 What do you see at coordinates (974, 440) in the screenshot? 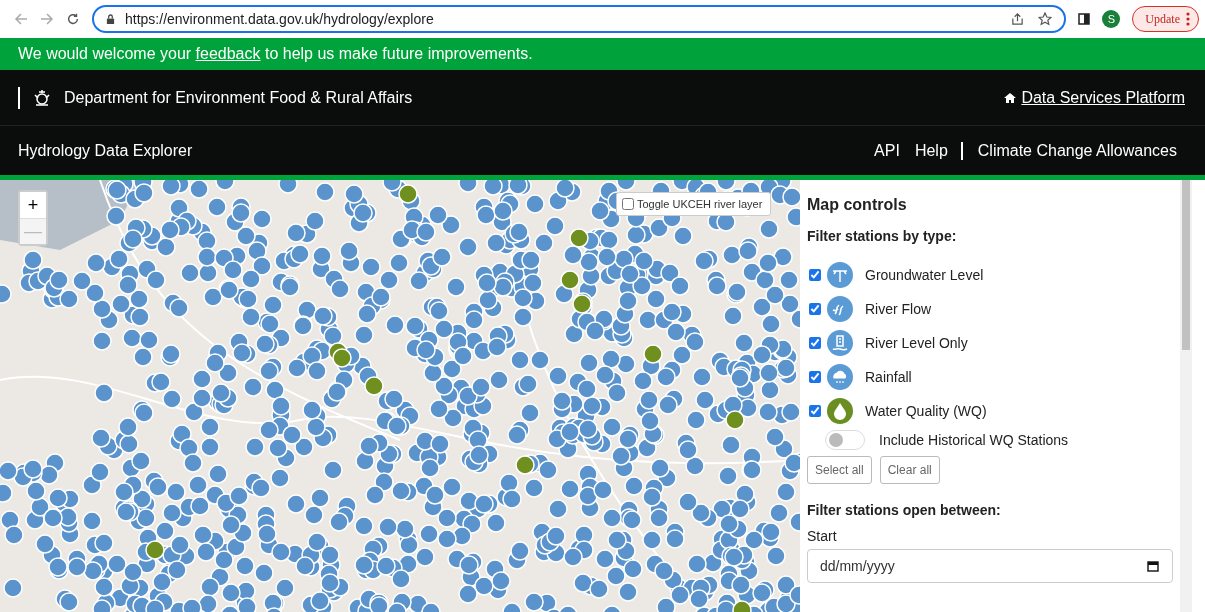
I see `historical-label: Include Historical WQ Stations` at bounding box center [974, 440].